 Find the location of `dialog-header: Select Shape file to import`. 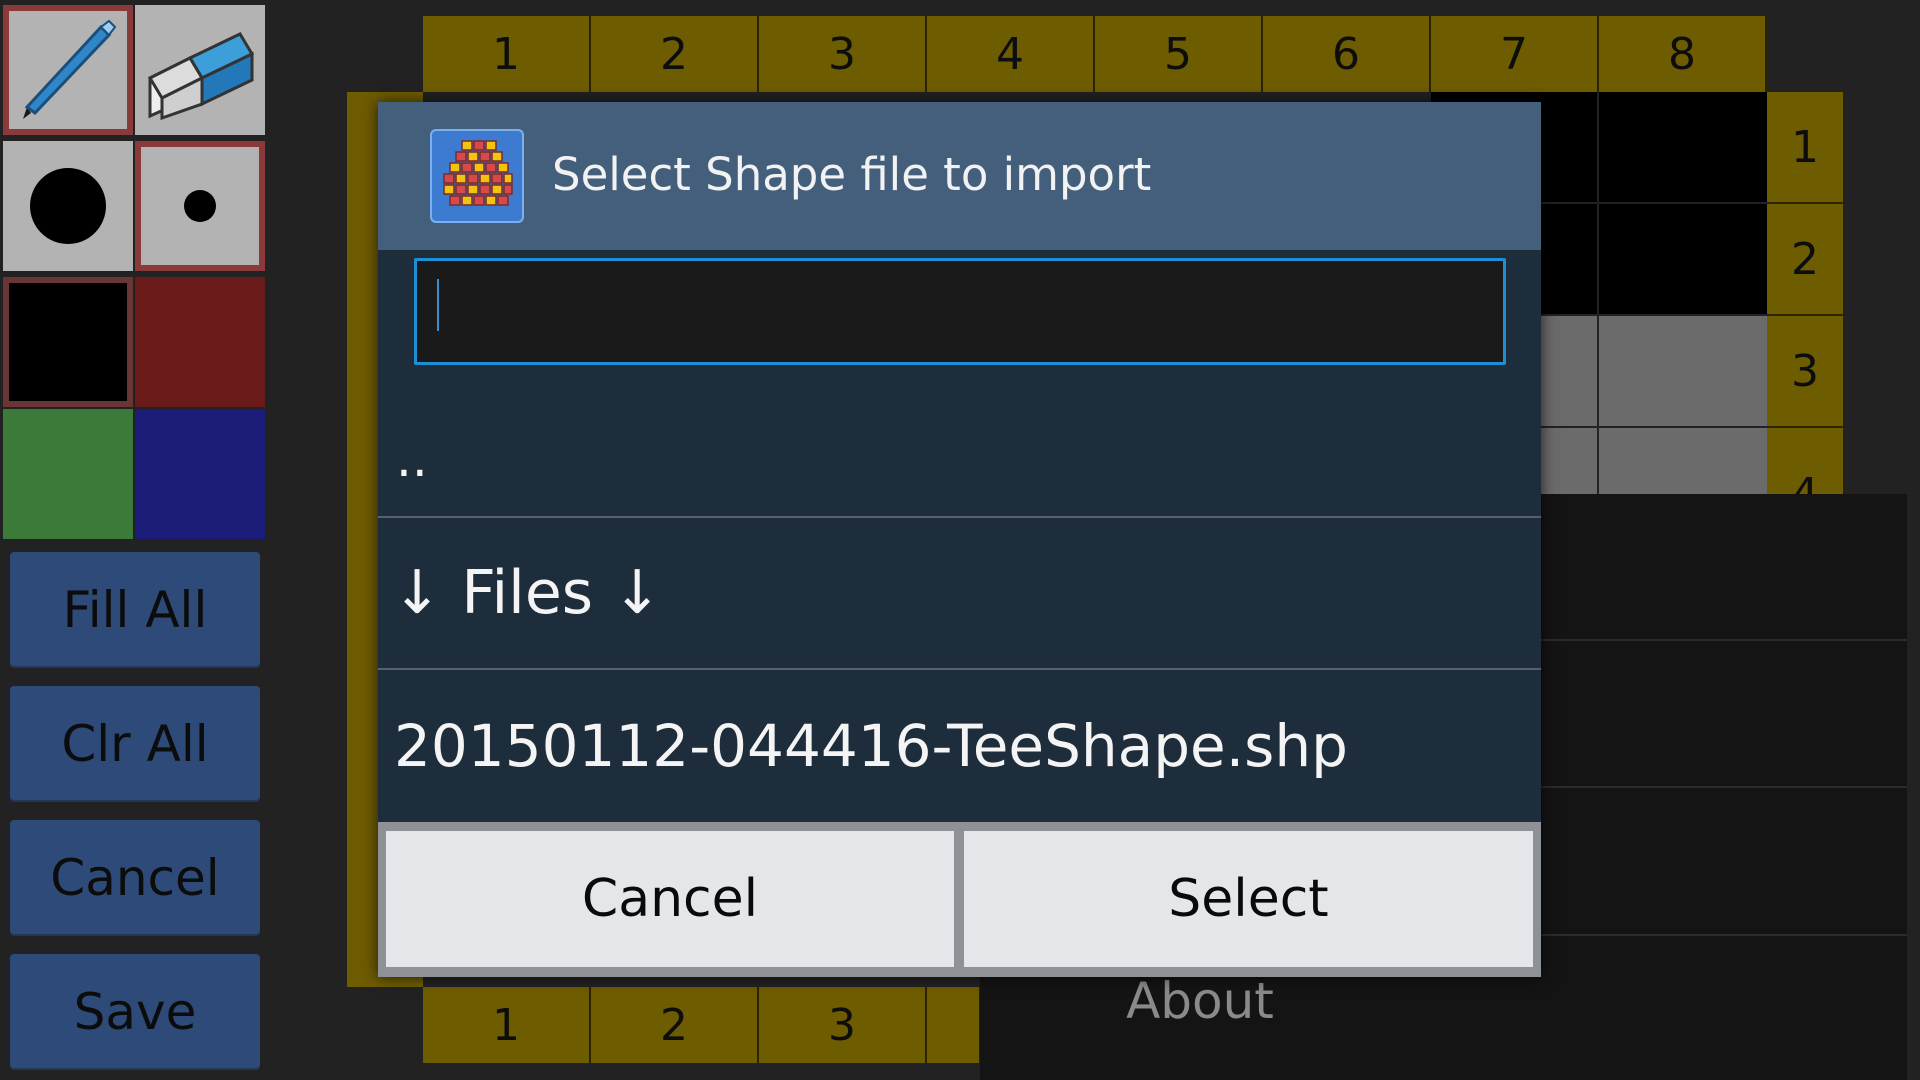

dialog-header: Select Shape file to import is located at coordinates (959, 176).